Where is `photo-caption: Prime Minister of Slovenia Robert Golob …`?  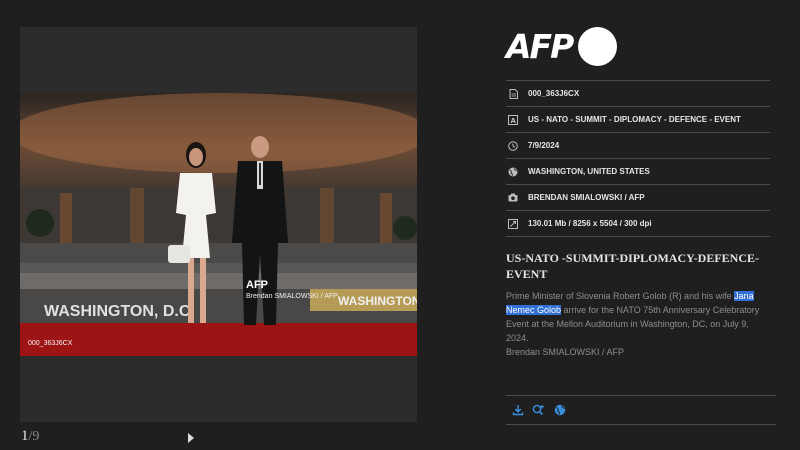 photo-caption: Prime Minister of Slovenia Robert Golob … is located at coordinates (637, 324).